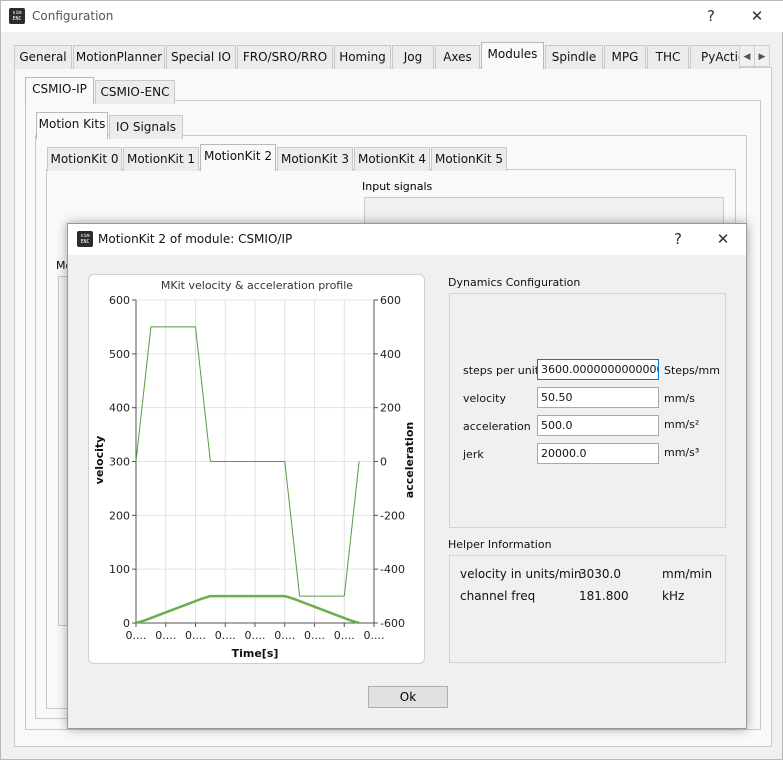 The image size is (783, 760). Describe the element at coordinates (469, 159) in the screenshot. I see `tab-motionkit-5: MotionKit 5` at that location.